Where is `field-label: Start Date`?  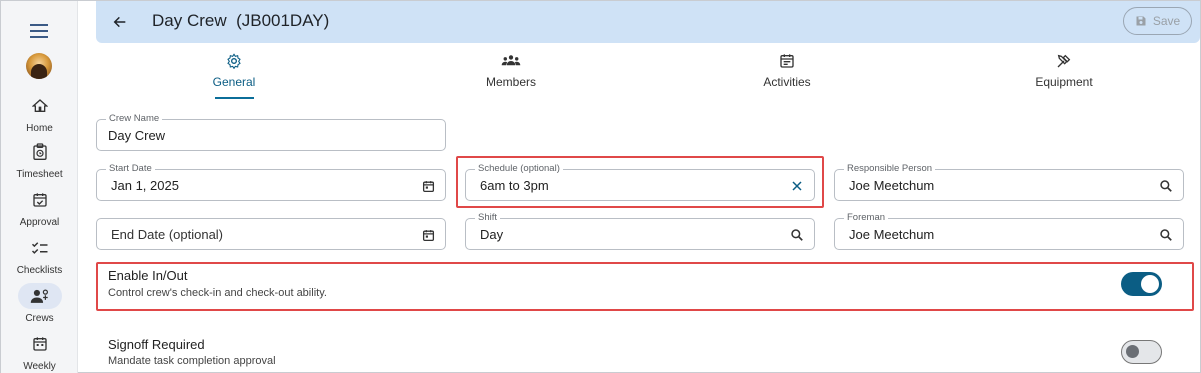
field-label: Start Date is located at coordinates (130, 169).